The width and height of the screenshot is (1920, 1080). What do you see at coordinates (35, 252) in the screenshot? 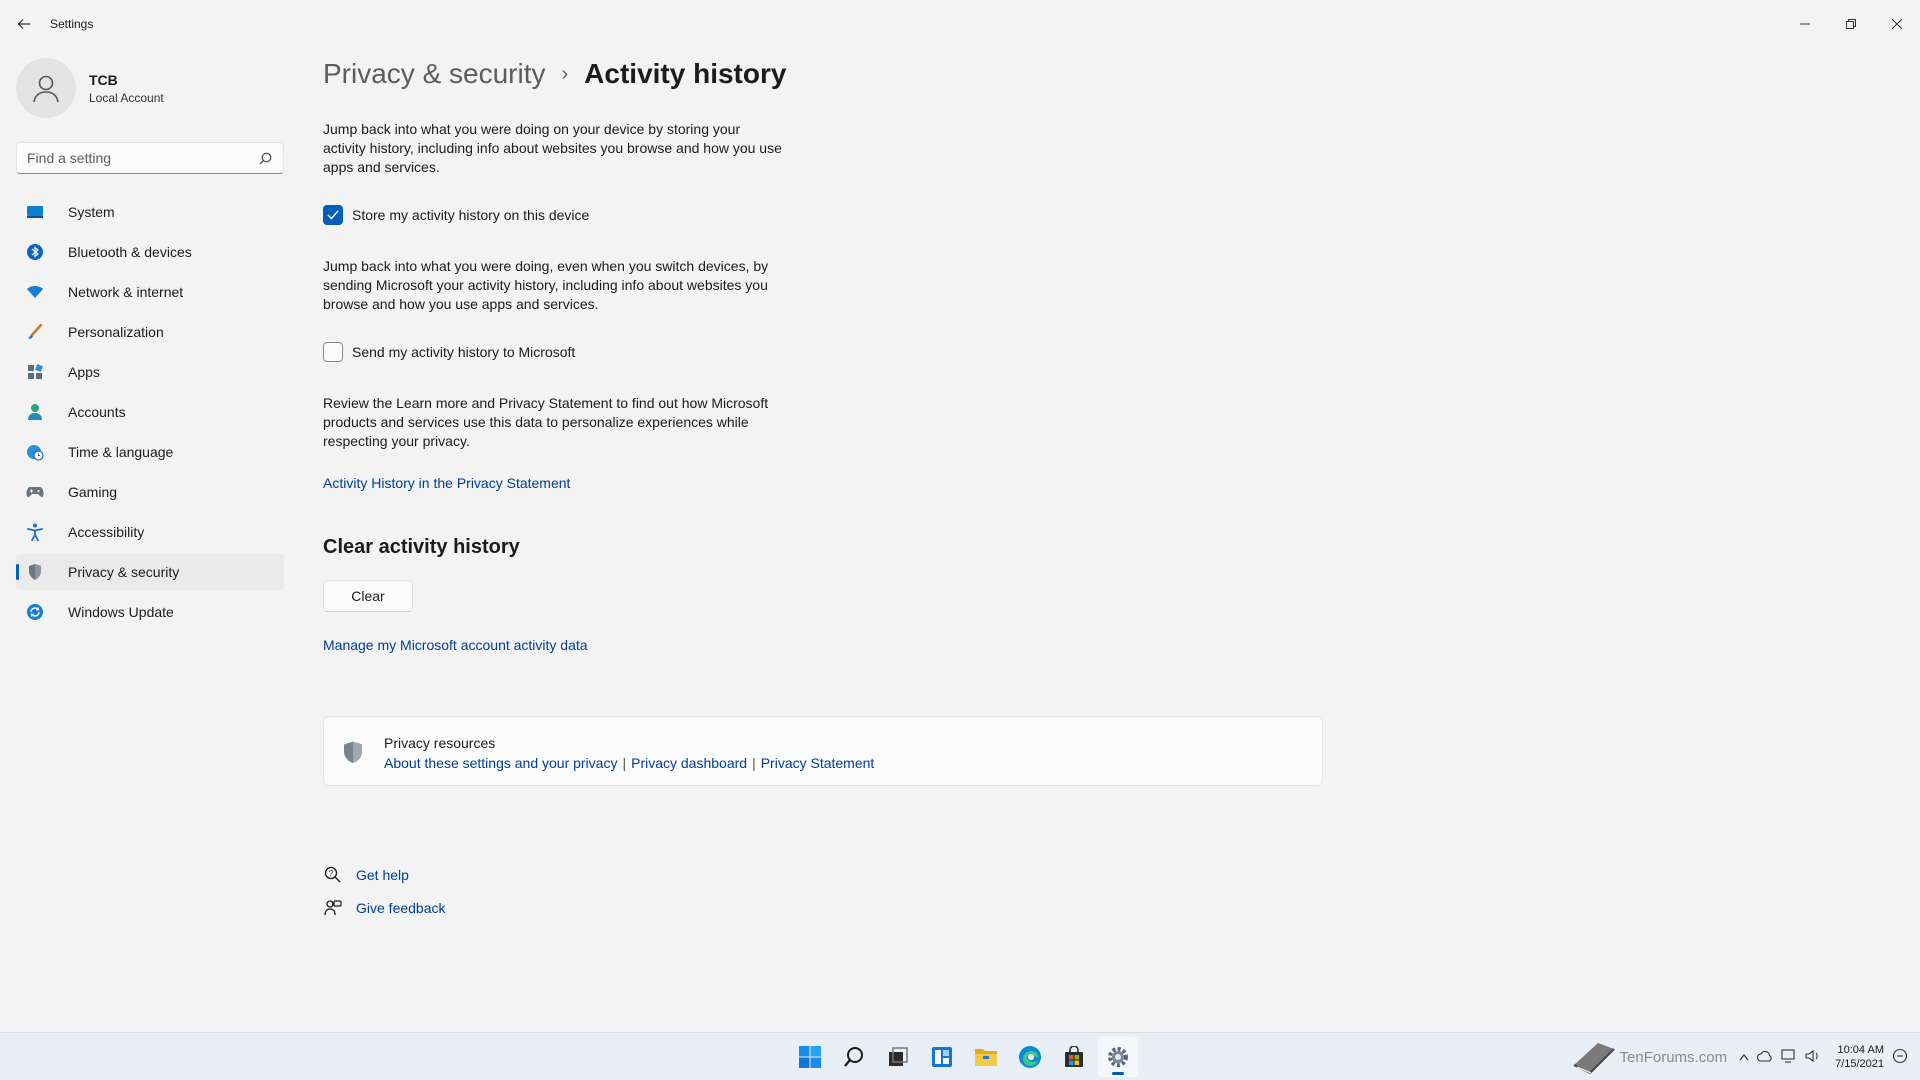
I see `bluetooth-icon` at bounding box center [35, 252].